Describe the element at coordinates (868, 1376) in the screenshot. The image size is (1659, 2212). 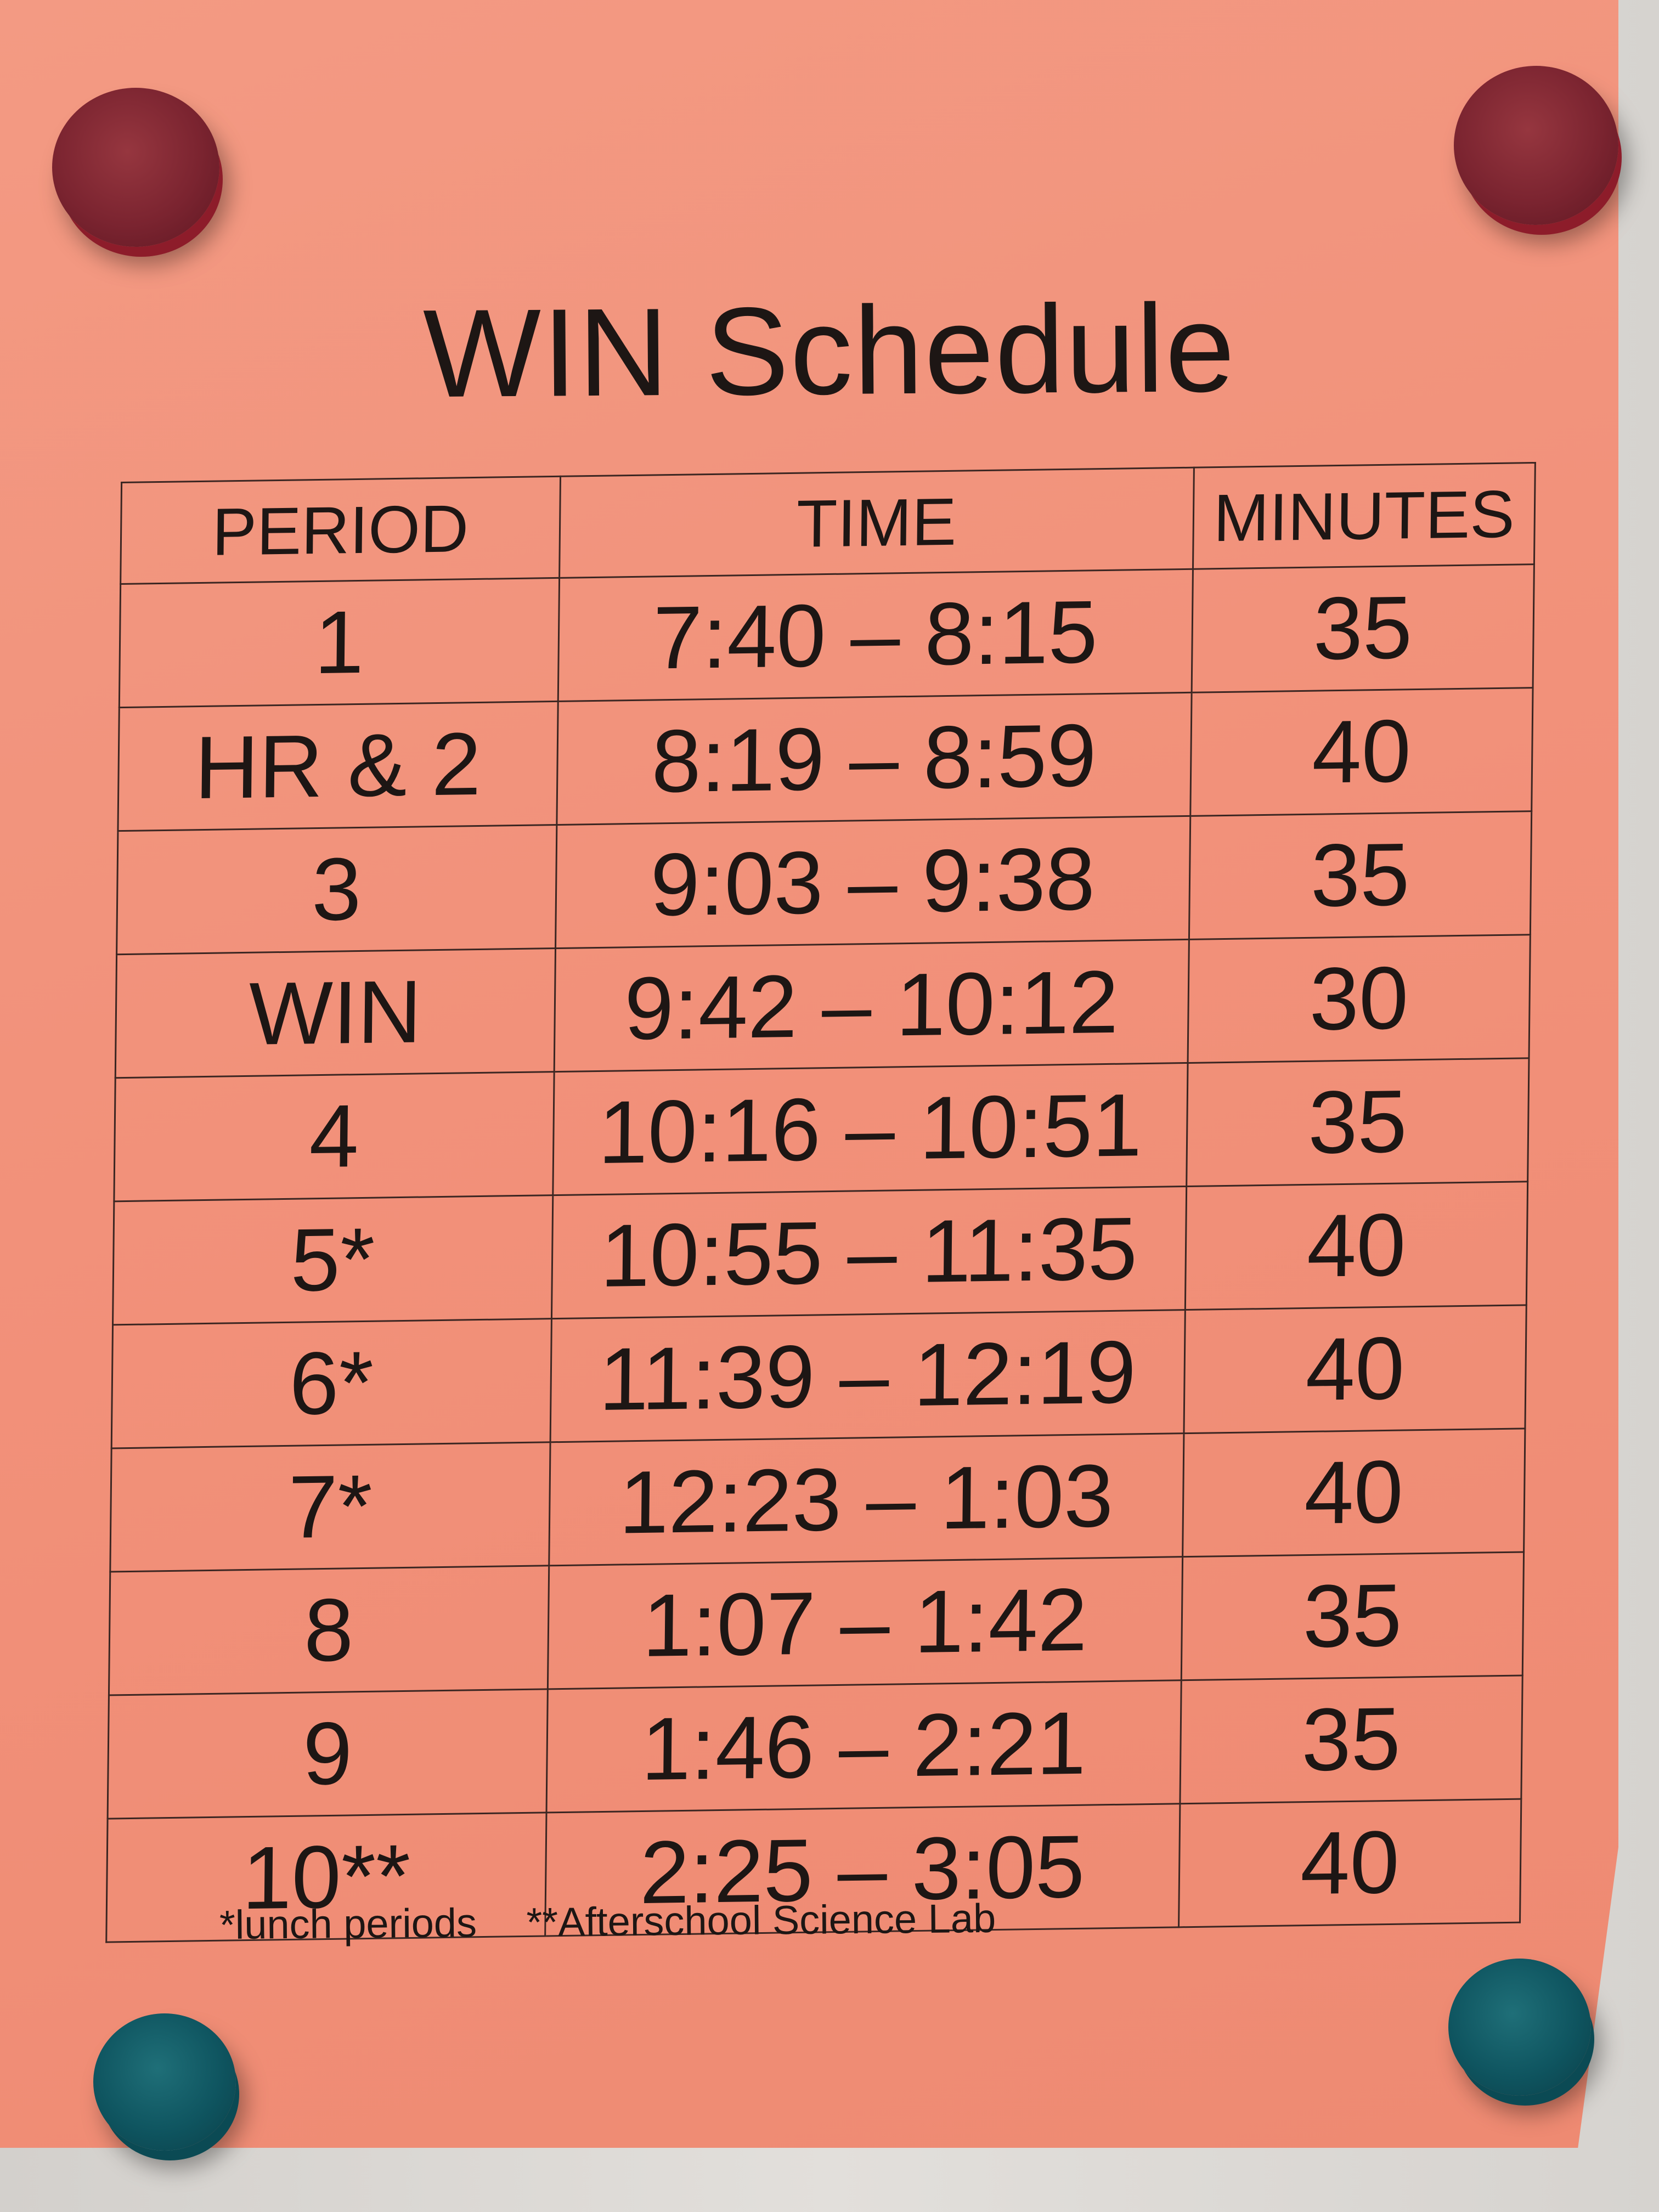
I see `time-cell: 11:39 – 12:19` at that location.